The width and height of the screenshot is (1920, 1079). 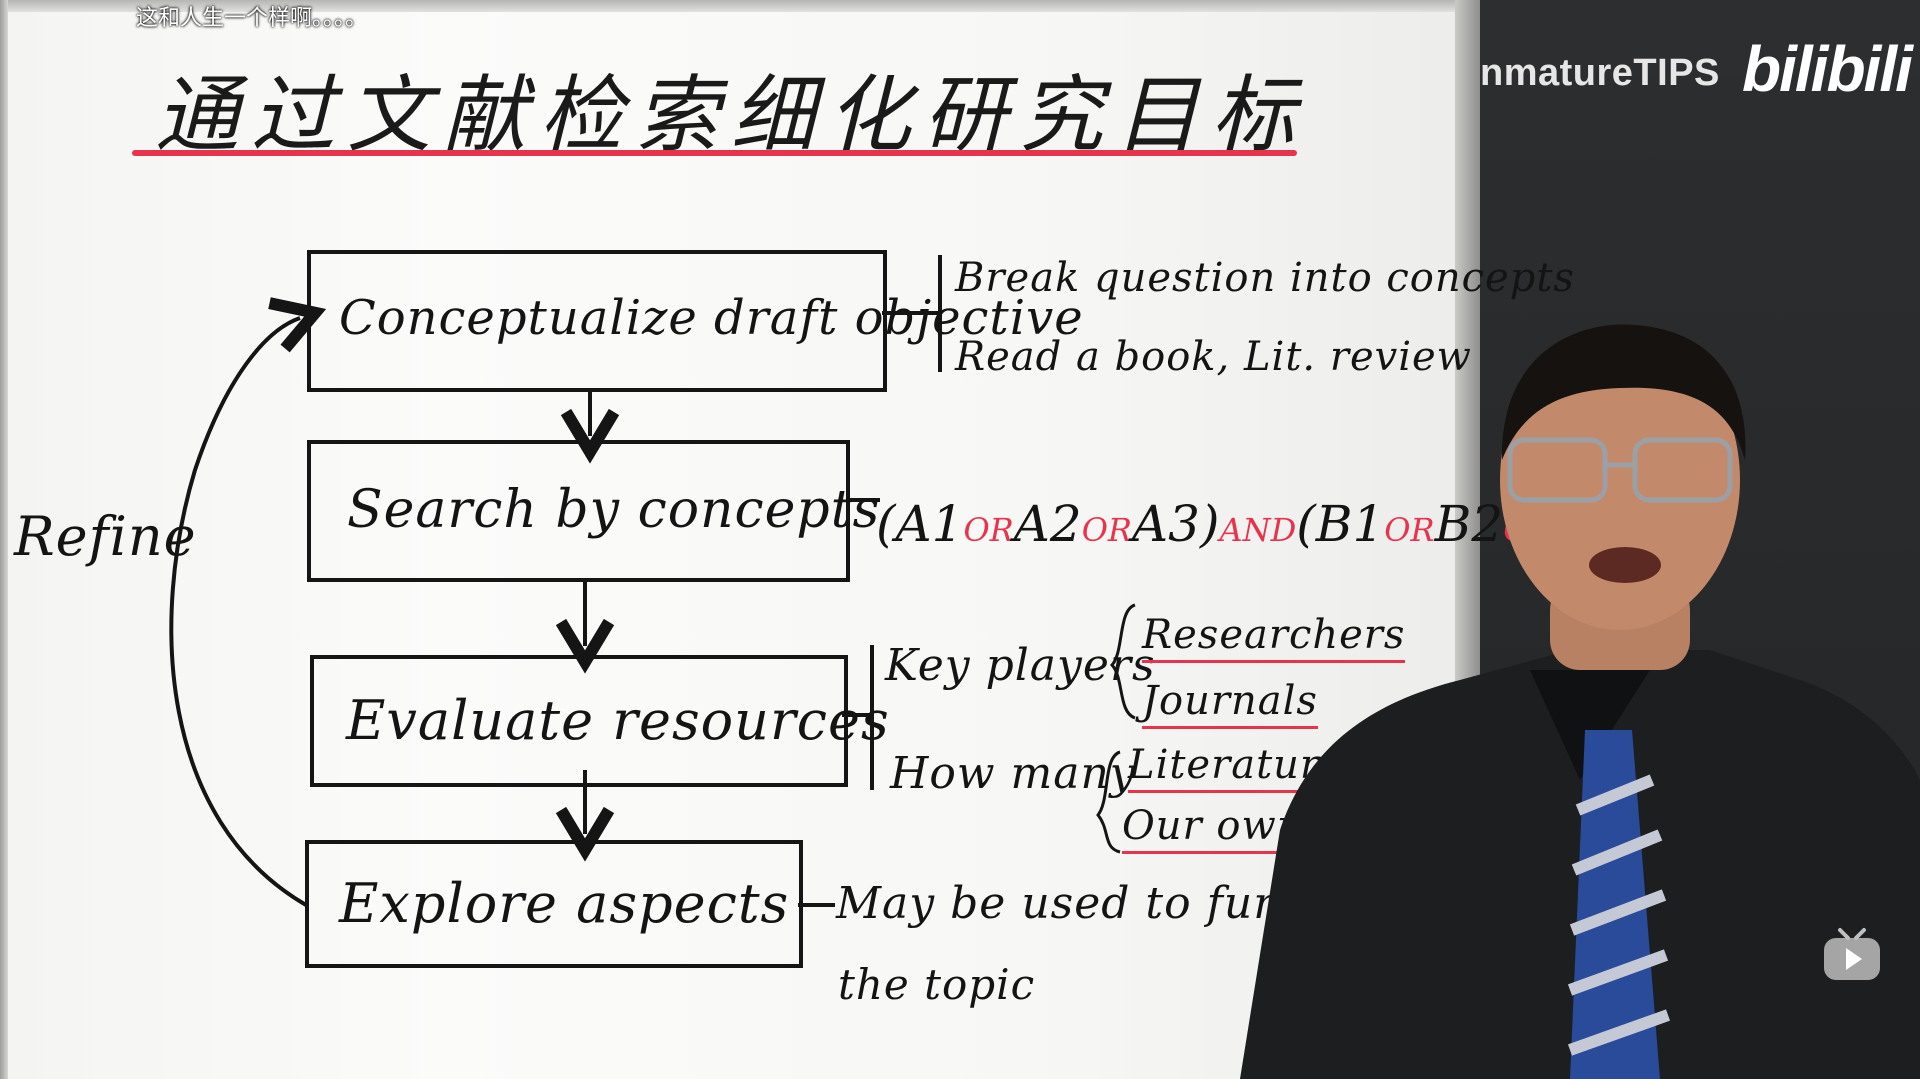 I want to click on step-box-explore: Explore aspects, so click(x=554, y=904).